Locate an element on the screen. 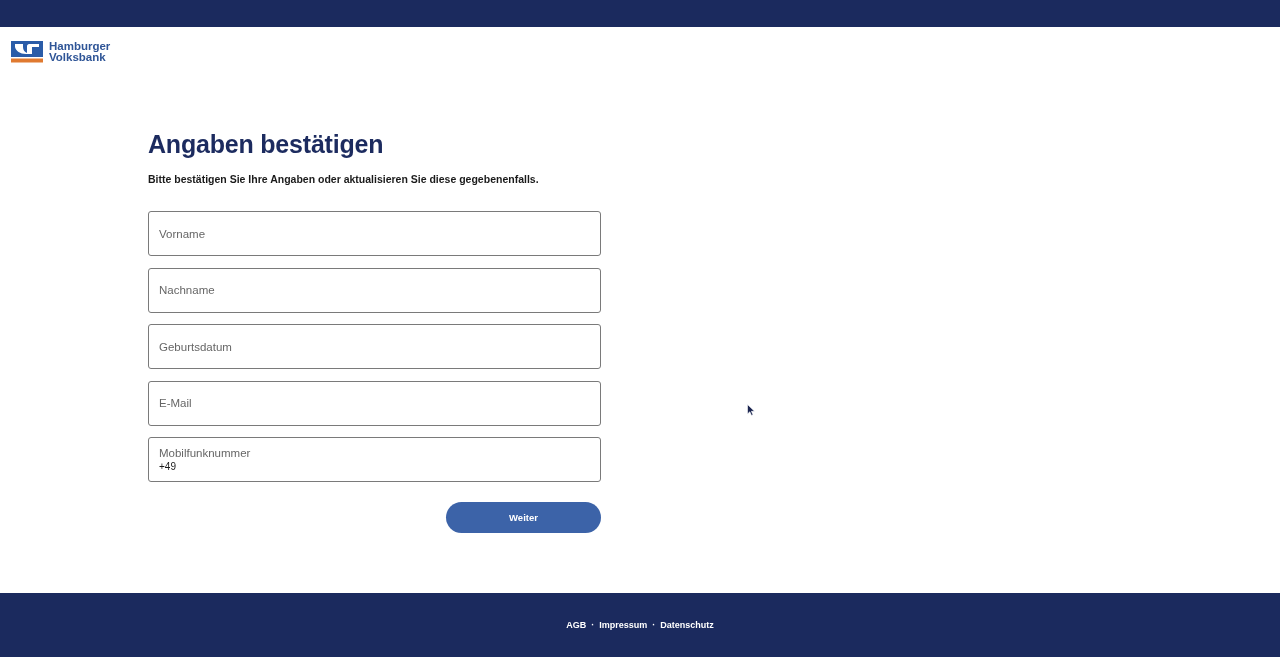 This screenshot has height=662, width=1280. input-field: Nachname is located at coordinates (374, 290).